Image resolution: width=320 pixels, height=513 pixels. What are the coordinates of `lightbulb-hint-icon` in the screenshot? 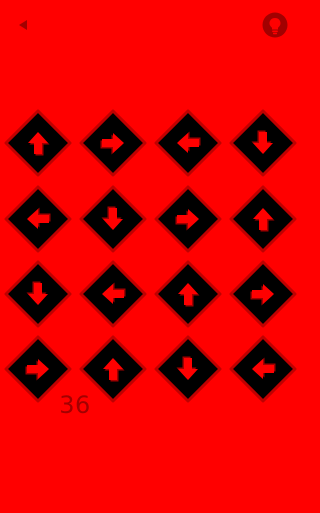 It's located at (275, 25).